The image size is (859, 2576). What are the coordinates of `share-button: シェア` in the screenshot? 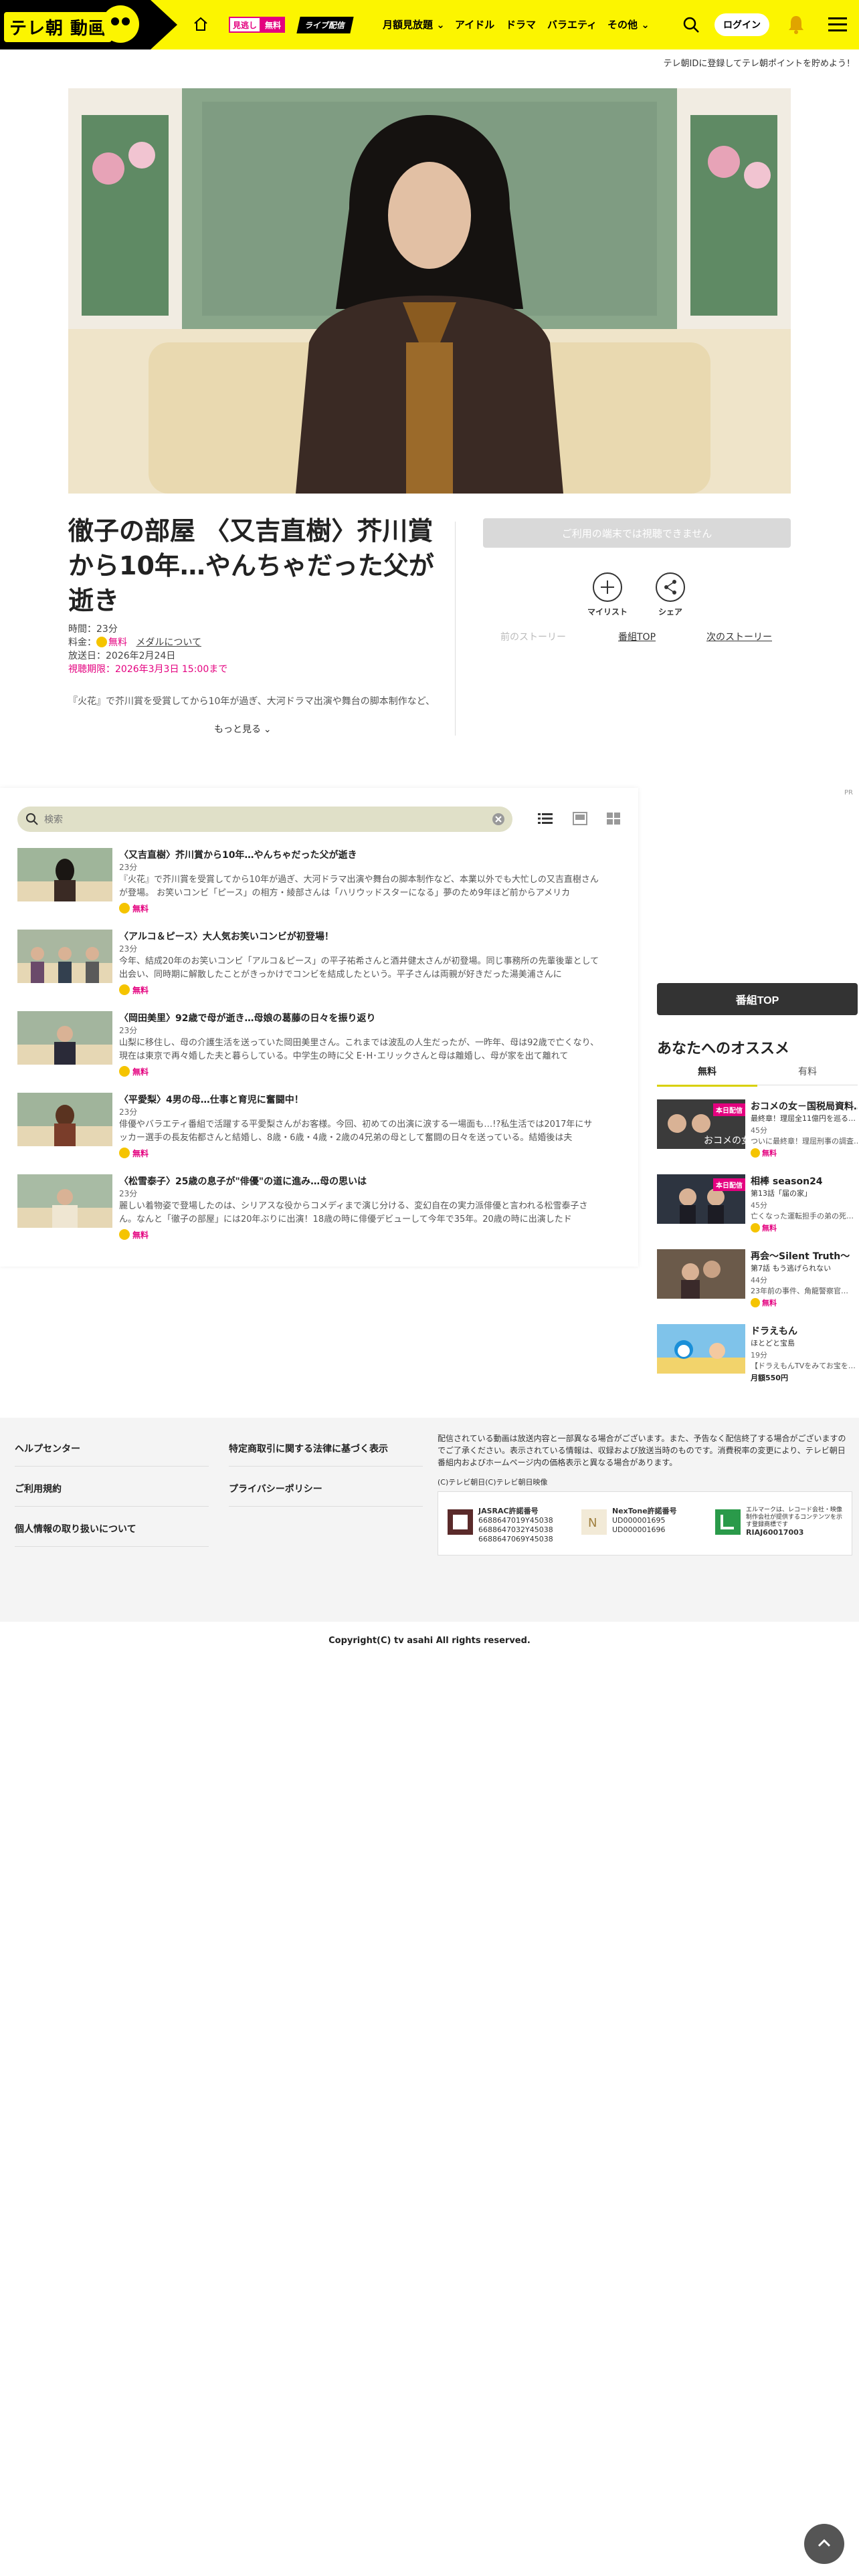 It's located at (671, 595).